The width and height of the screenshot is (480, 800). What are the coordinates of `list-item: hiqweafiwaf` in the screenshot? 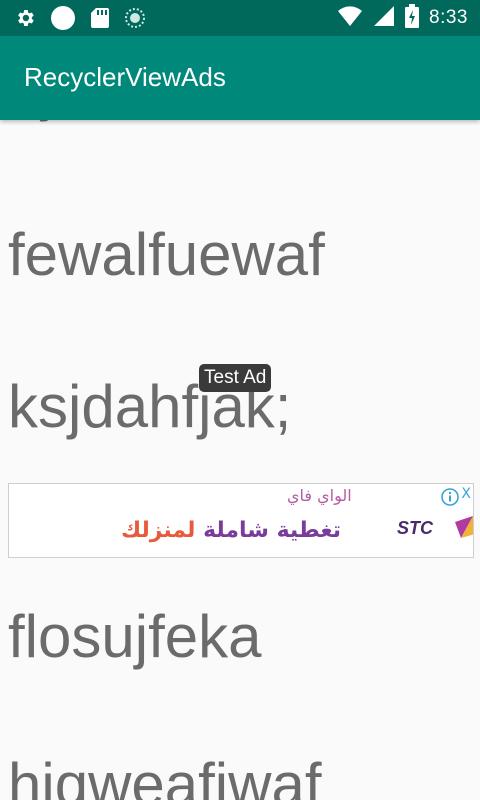 It's located at (165, 775).